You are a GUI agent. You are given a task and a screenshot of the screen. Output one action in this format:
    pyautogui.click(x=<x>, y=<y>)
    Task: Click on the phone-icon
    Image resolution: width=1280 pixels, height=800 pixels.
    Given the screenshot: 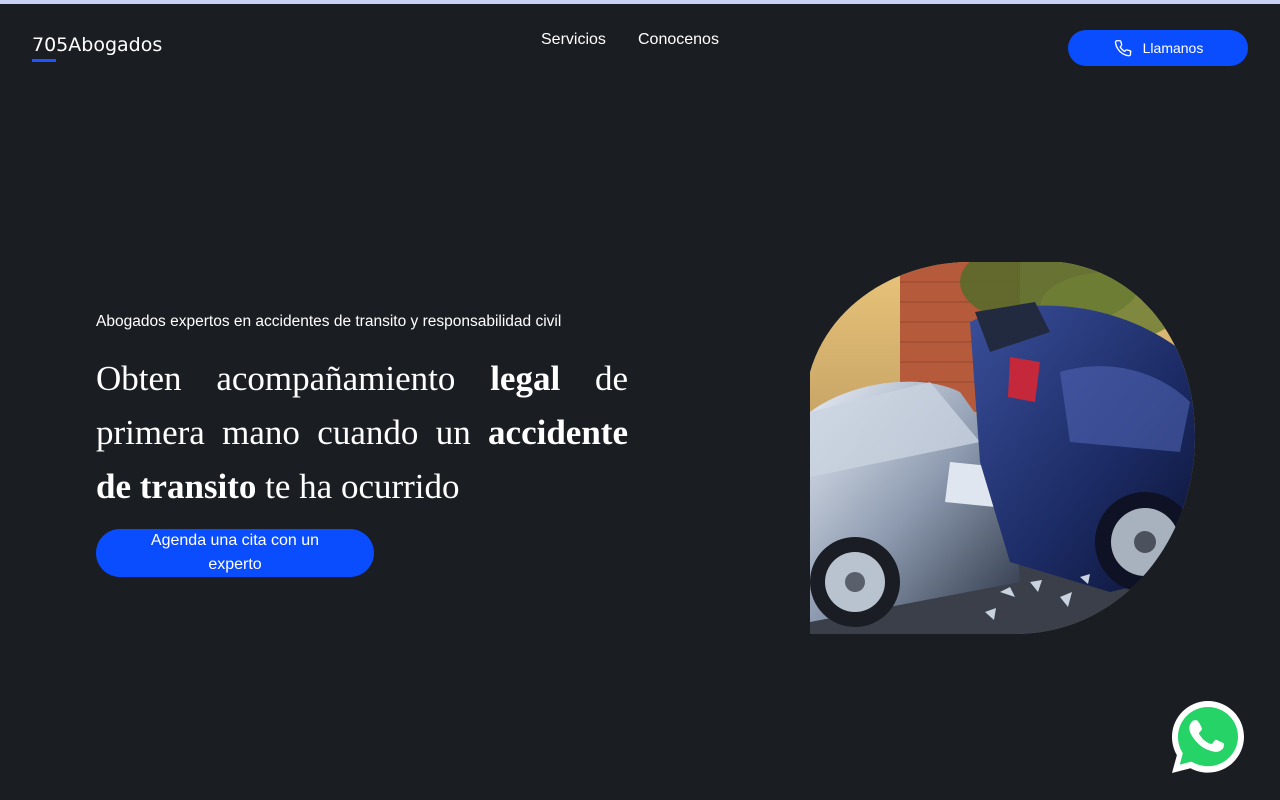 What is the action you would take?
    pyautogui.click(x=1123, y=48)
    